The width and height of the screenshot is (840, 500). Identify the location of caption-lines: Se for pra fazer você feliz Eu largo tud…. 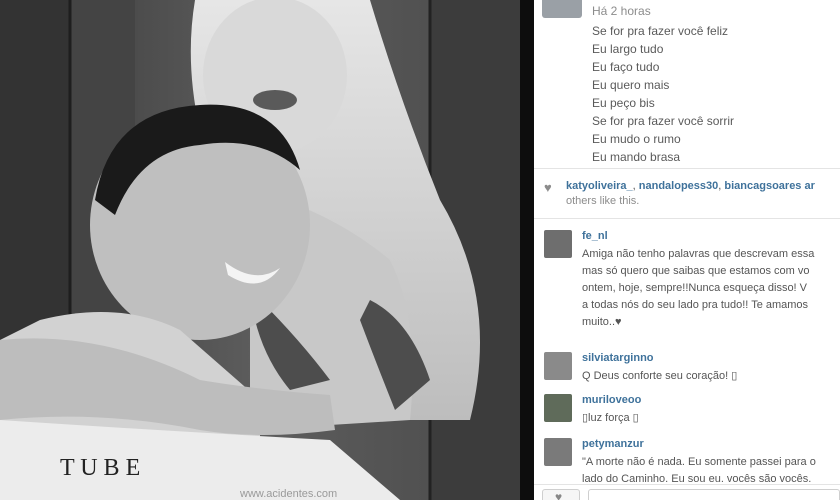
(663, 94).